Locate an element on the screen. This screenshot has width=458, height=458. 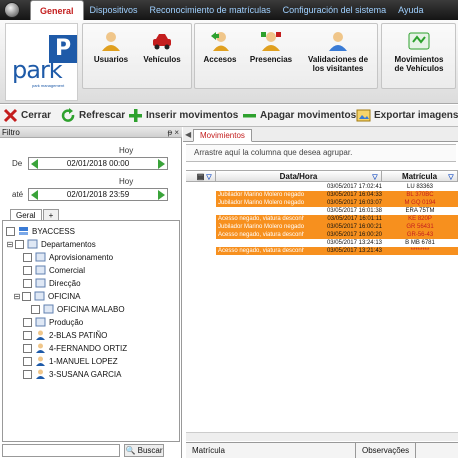
row-date: 03/05/2017 13:24:13 is located at coordinates (354, 243).